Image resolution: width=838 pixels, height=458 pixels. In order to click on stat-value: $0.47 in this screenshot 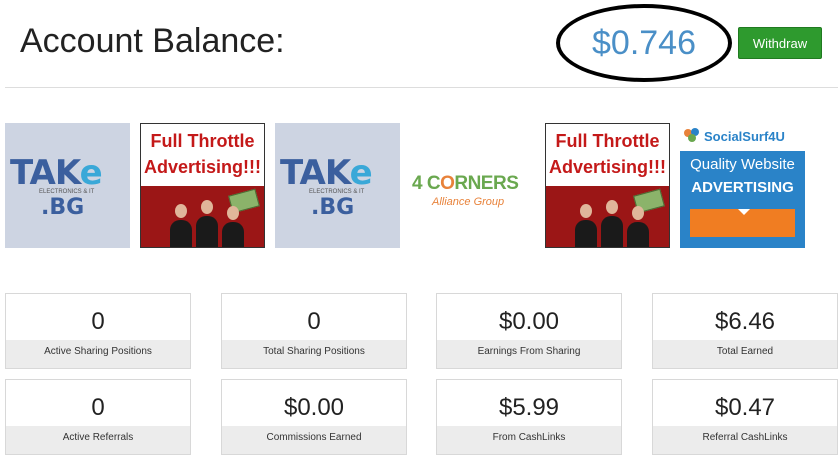, I will do `click(745, 407)`.